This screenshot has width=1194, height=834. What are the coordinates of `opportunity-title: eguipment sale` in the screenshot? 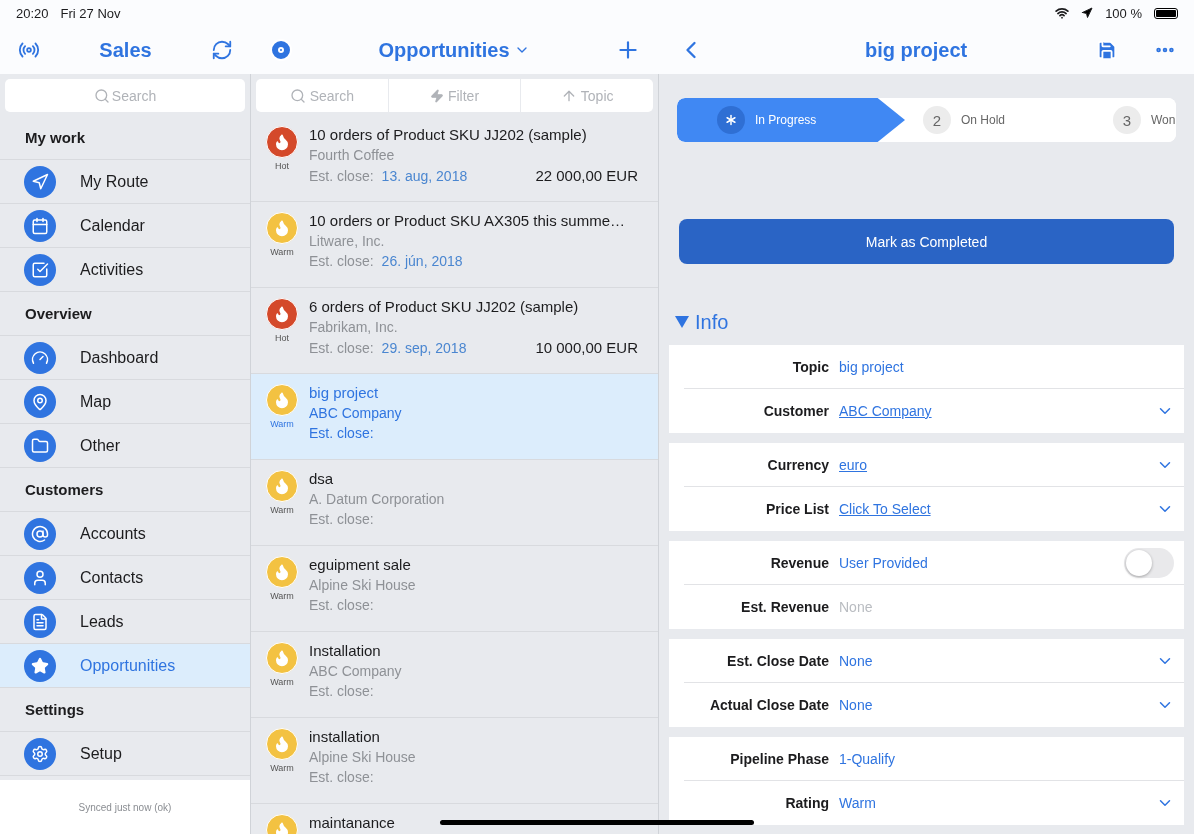 It's located at (360, 564).